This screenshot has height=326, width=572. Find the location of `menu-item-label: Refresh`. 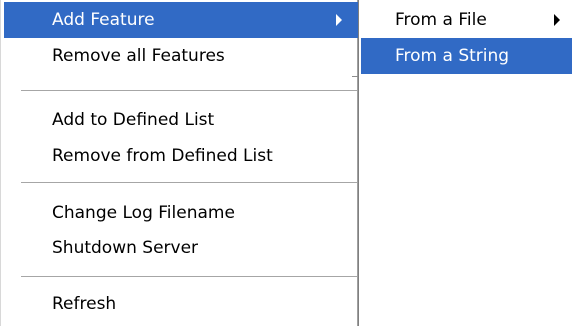

menu-item-label: Refresh is located at coordinates (84, 304).